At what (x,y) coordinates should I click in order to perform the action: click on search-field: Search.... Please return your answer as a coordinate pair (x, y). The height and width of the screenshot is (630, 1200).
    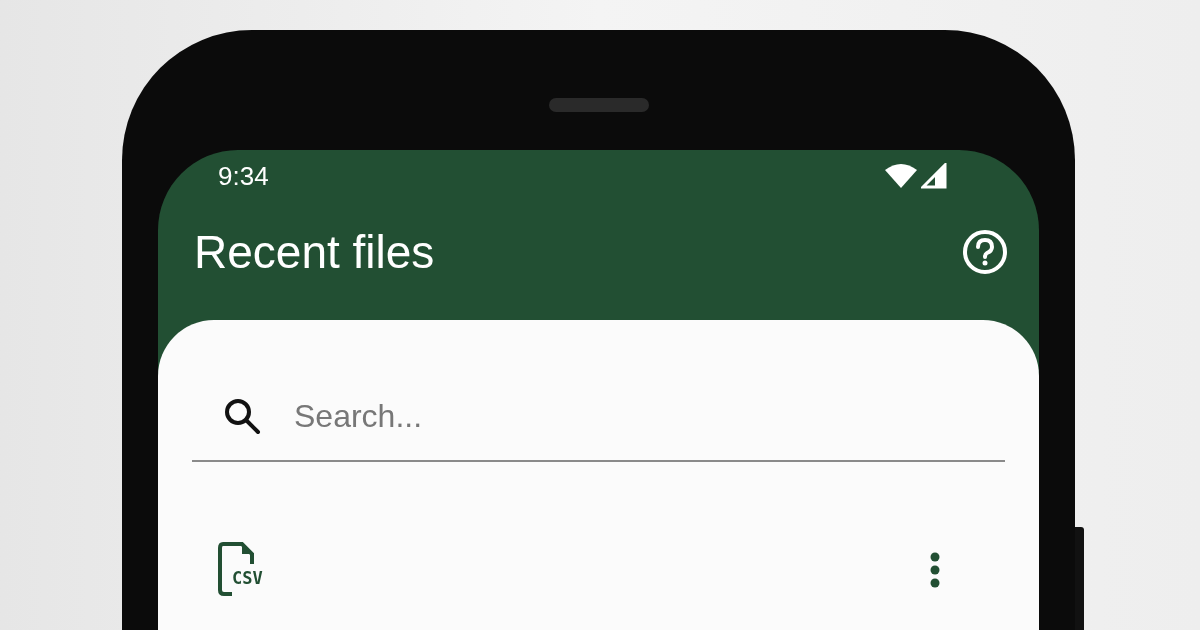
    Looking at the image, I should click on (634, 416).